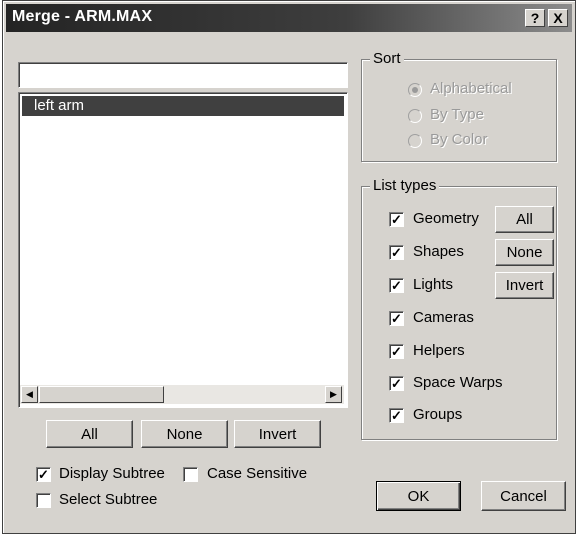  Describe the element at coordinates (387, 58) in the screenshot. I see `sort-group-title: Sort` at that location.